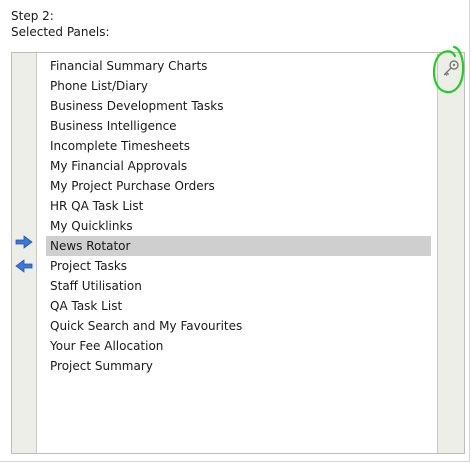  Describe the element at coordinates (238, 366) in the screenshot. I see `list-item: Project Summary` at that location.